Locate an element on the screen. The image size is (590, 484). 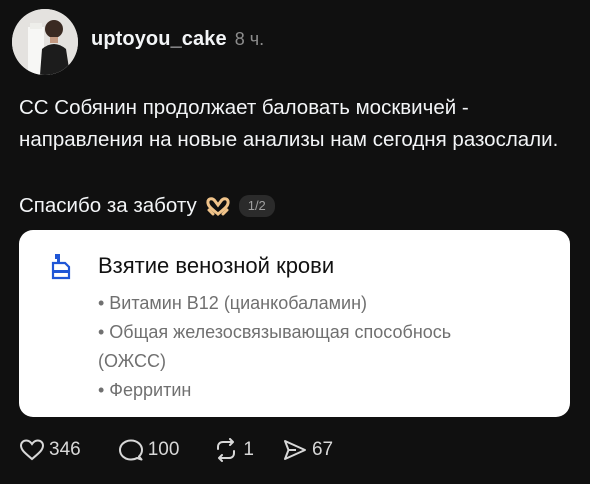
list-item: • Ферритин is located at coordinates (145, 390).